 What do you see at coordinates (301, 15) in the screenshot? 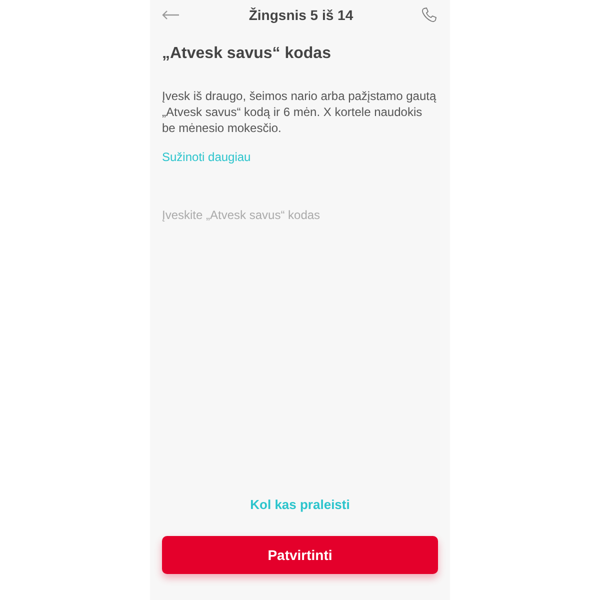
I see `step-title: Žingsnis 5 iš 14` at bounding box center [301, 15].